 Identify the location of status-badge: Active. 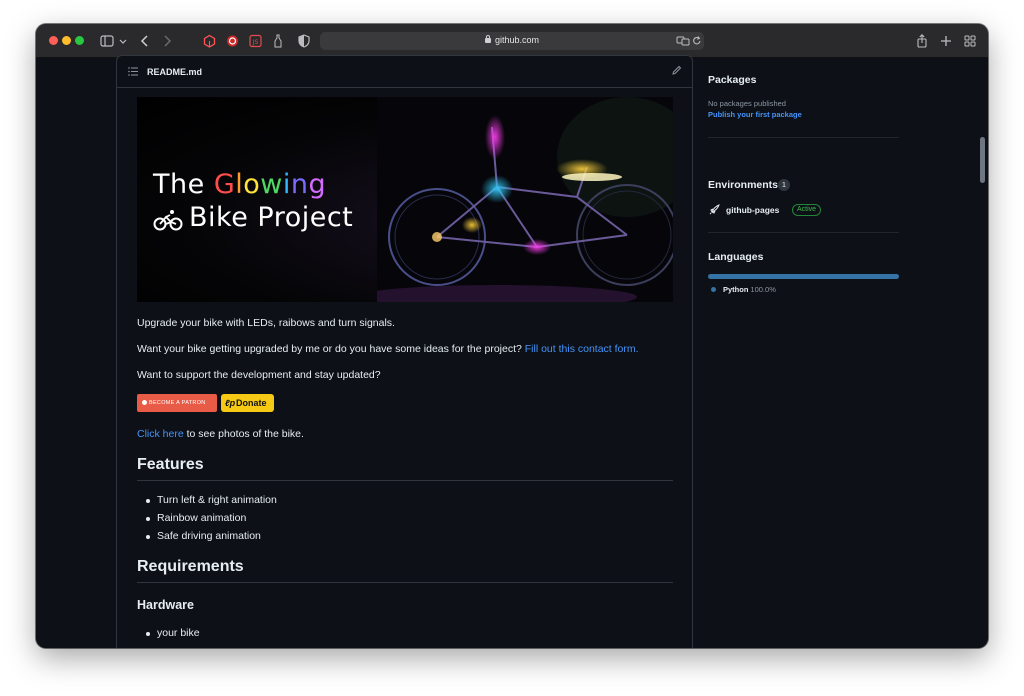
(807, 210).